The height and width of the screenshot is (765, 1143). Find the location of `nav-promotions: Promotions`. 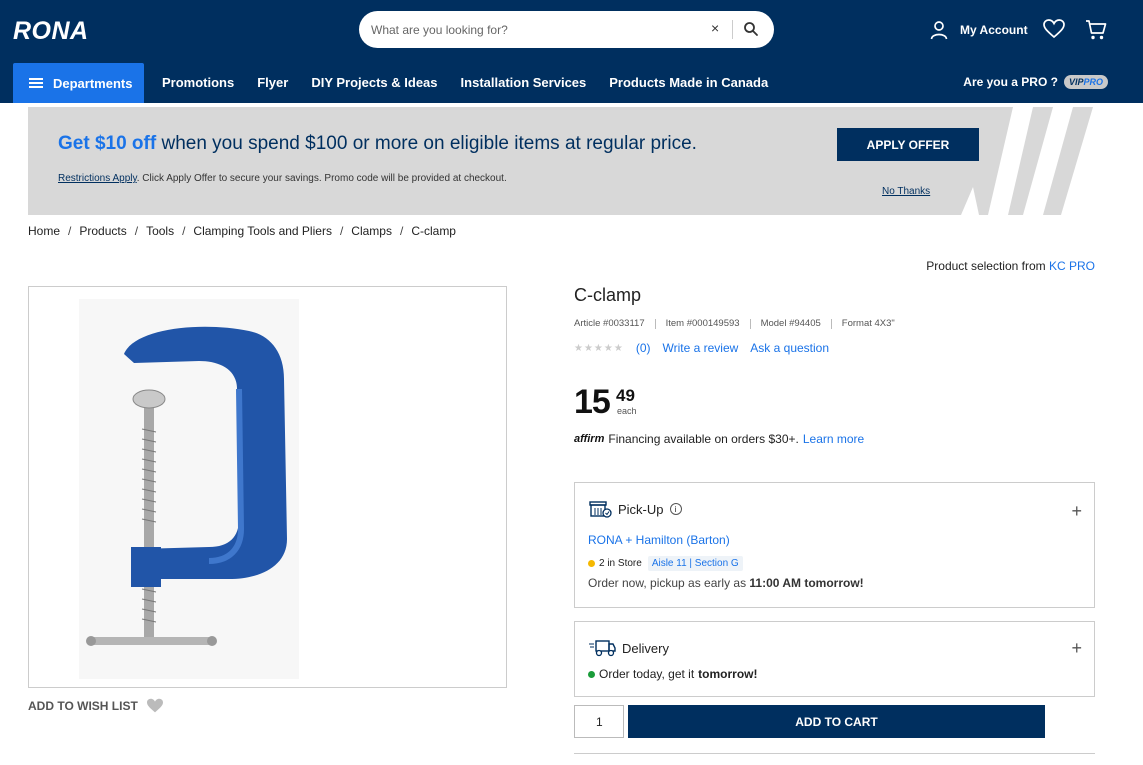

nav-promotions: Promotions is located at coordinates (198, 82).